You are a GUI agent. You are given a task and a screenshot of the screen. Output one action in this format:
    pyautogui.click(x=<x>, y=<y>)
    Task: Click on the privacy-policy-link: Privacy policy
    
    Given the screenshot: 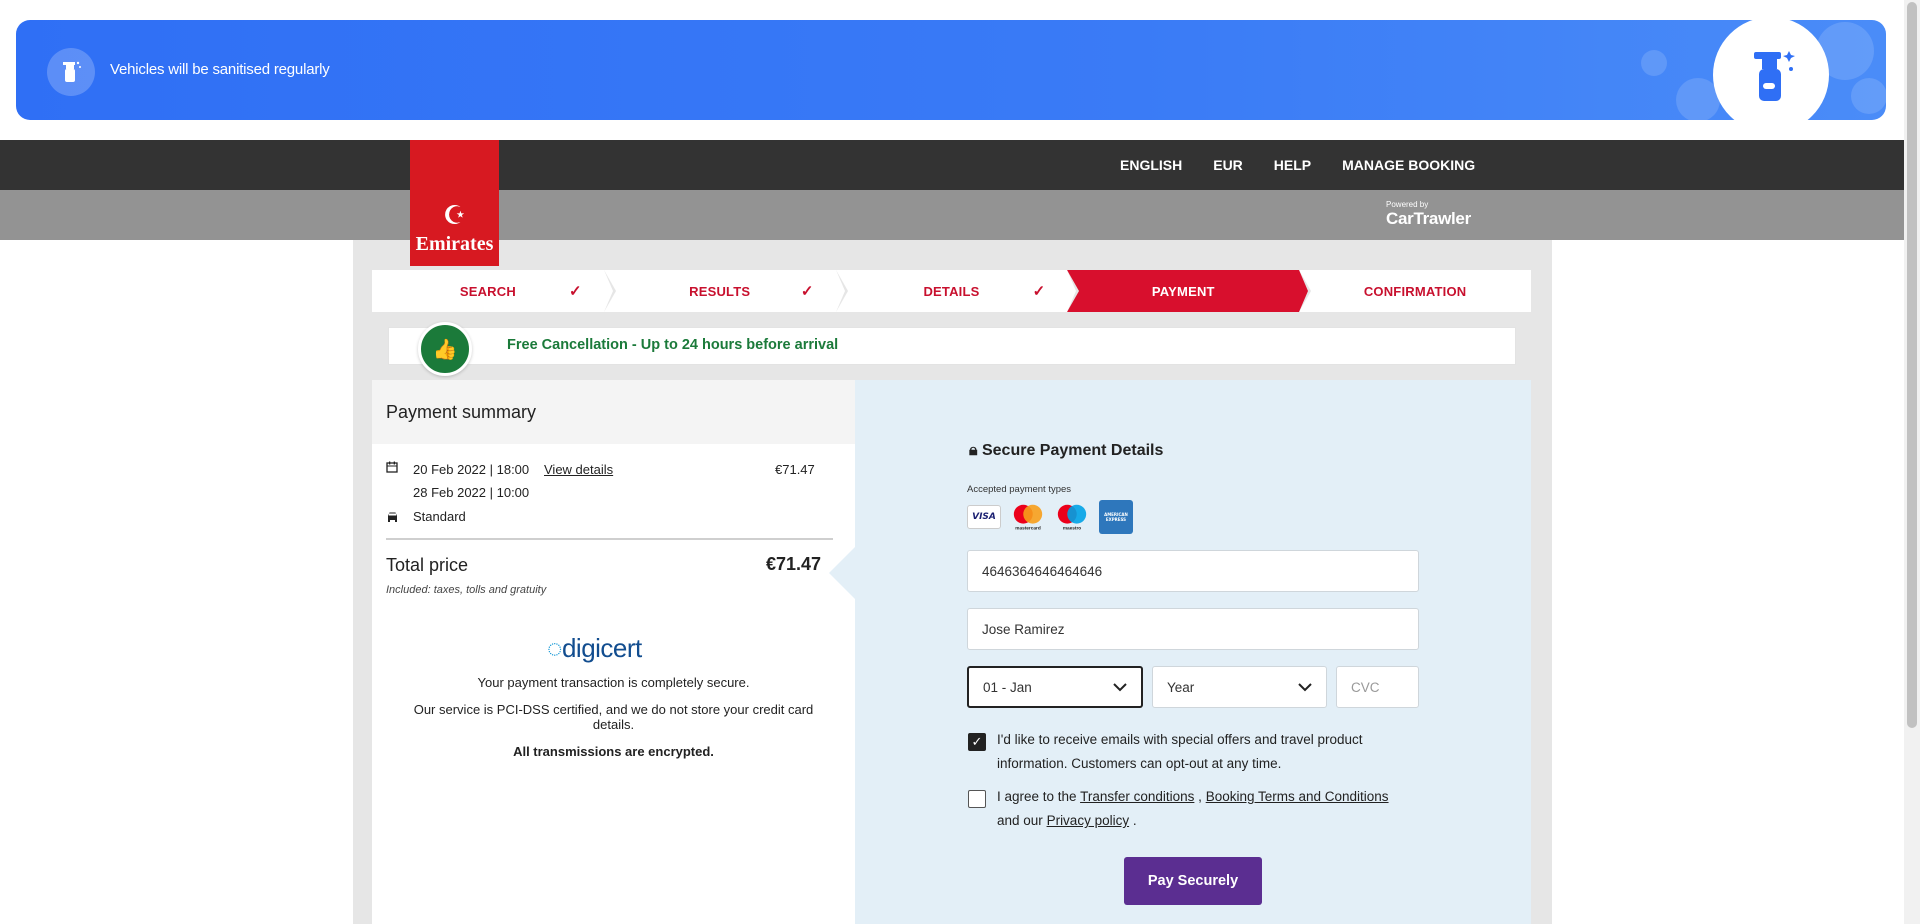 What is the action you would take?
    pyautogui.click(x=1088, y=820)
    